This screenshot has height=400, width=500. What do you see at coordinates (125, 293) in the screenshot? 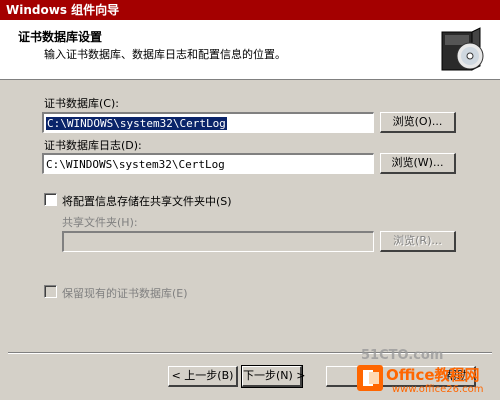
I see `preserve-db-label: 保留现有的证书数据库(E)` at bounding box center [125, 293].